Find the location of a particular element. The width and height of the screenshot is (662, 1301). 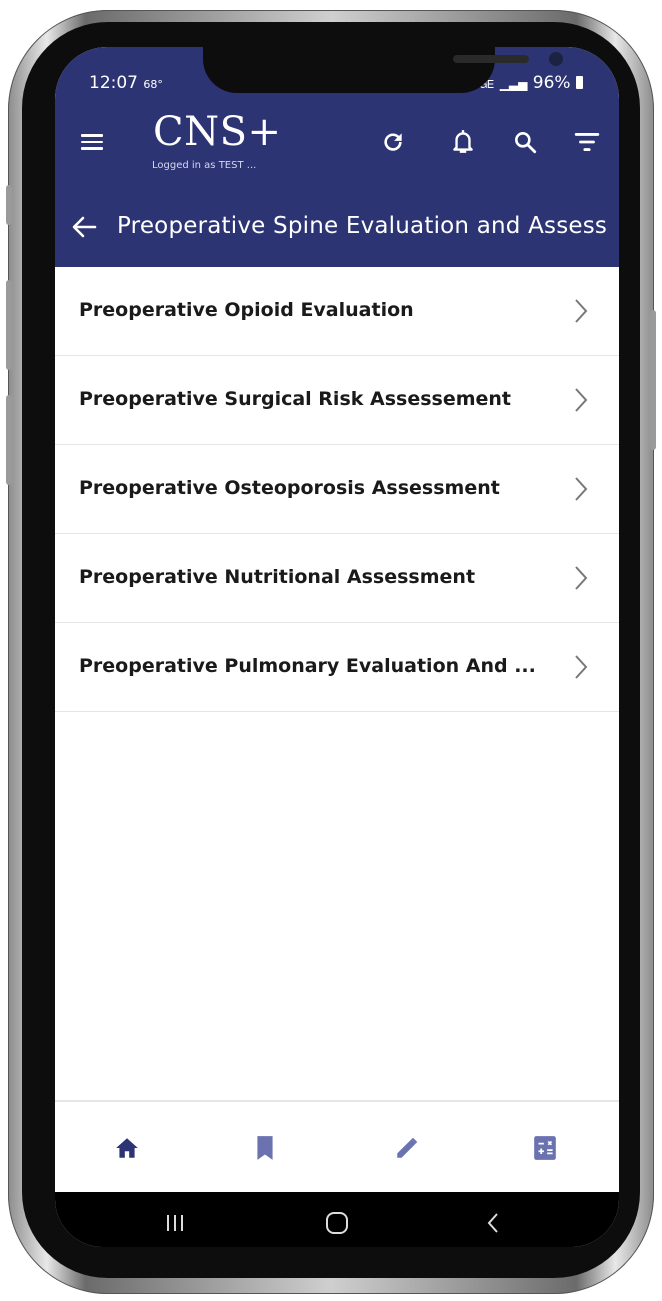

calculator-icon is located at coordinates (545, 1148).